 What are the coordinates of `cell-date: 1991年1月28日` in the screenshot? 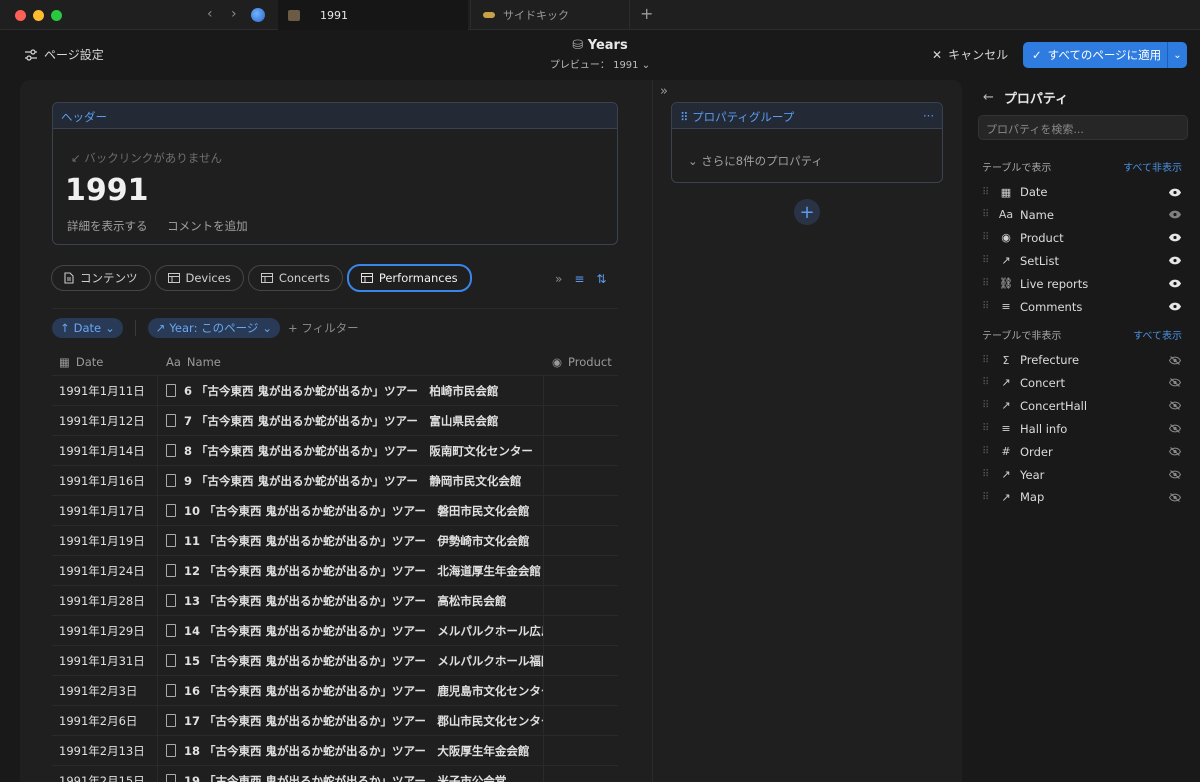 It's located at (105, 600).